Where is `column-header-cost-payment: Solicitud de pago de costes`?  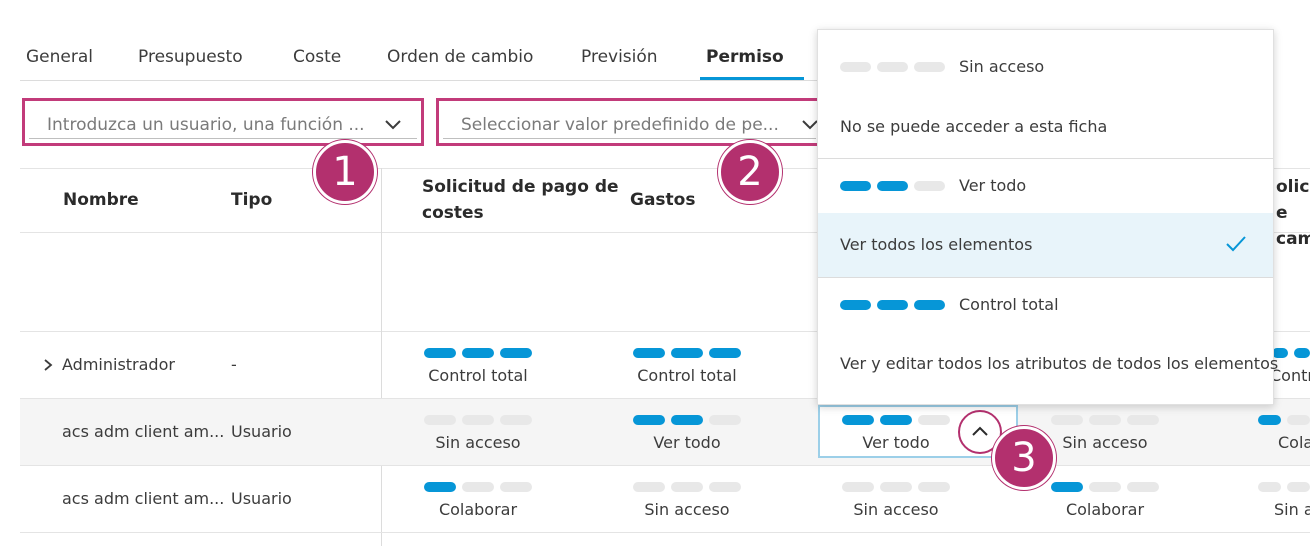 column-header-cost-payment: Solicitud de pago de costes is located at coordinates (520, 200).